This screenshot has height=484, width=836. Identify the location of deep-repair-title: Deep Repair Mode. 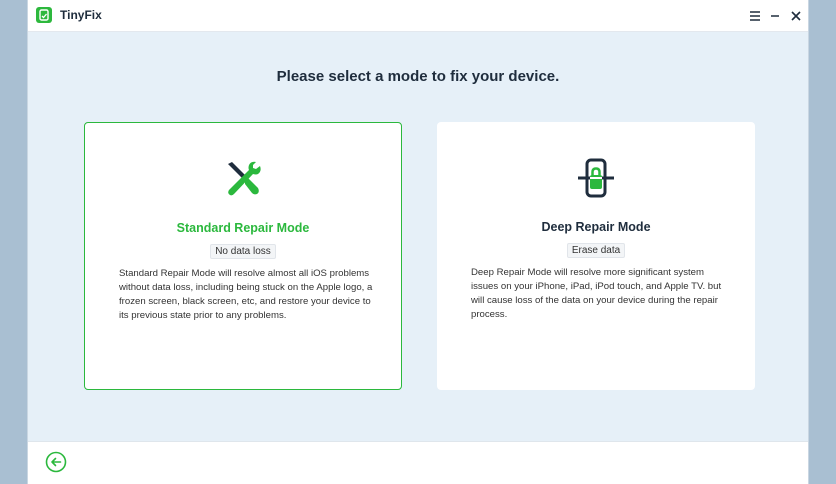
(596, 227).